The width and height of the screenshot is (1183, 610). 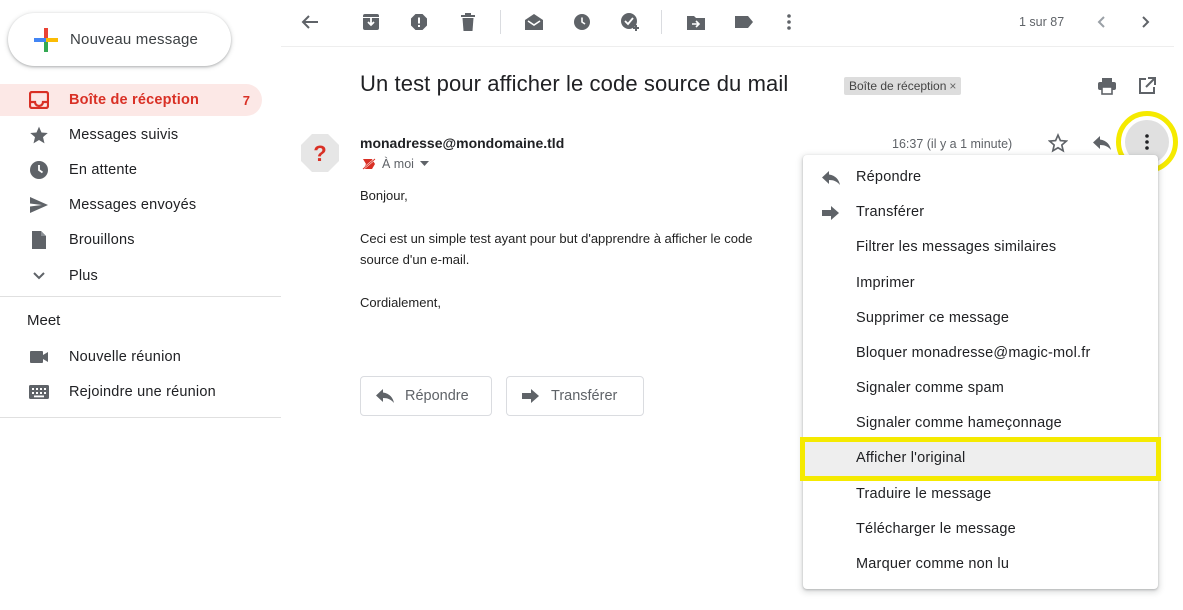 What do you see at coordinates (933, 564) in the screenshot?
I see `menu-item-label: Marquer comme non lu` at bounding box center [933, 564].